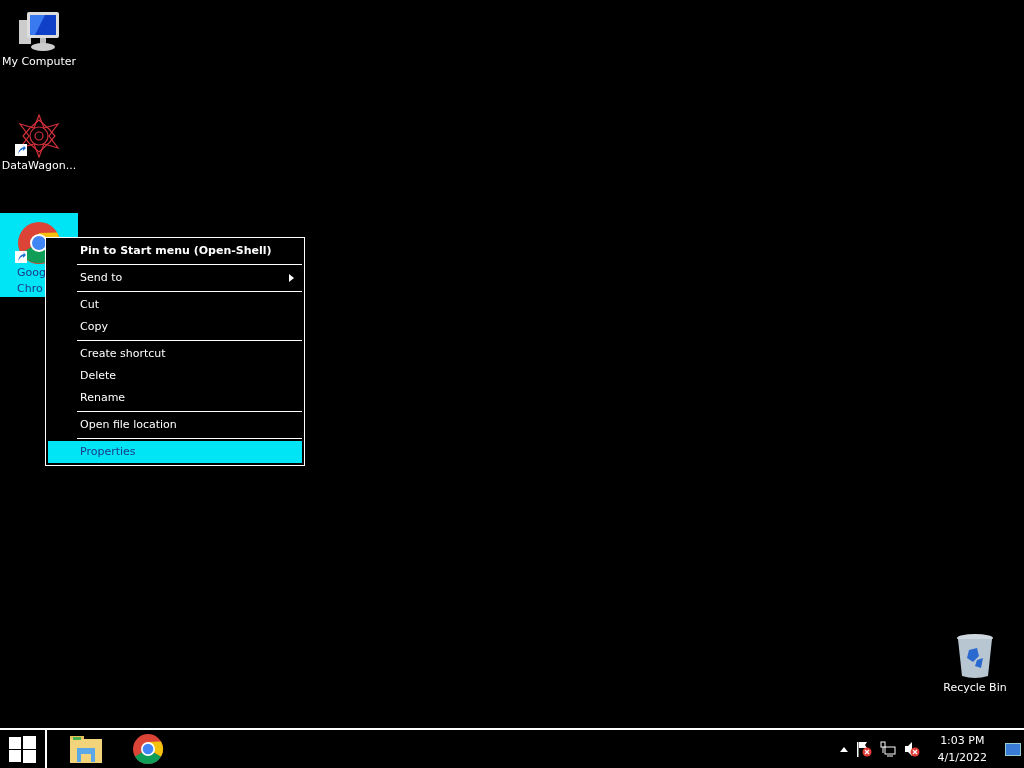 This screenshot has width=1024, height=768. What do you see at coordinates (175, 376) in the screenshot?
I see `menu-item: Delete` at bounding box center [175, 376].